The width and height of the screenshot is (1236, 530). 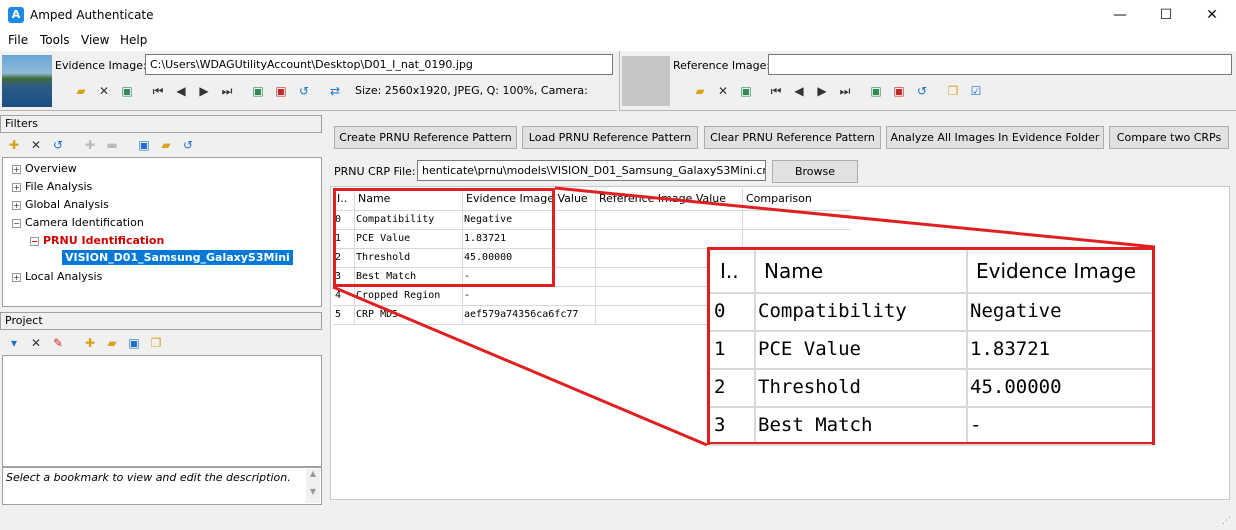 I want to click on zoom-cell: Compatibility, so click(x=832, y=311).